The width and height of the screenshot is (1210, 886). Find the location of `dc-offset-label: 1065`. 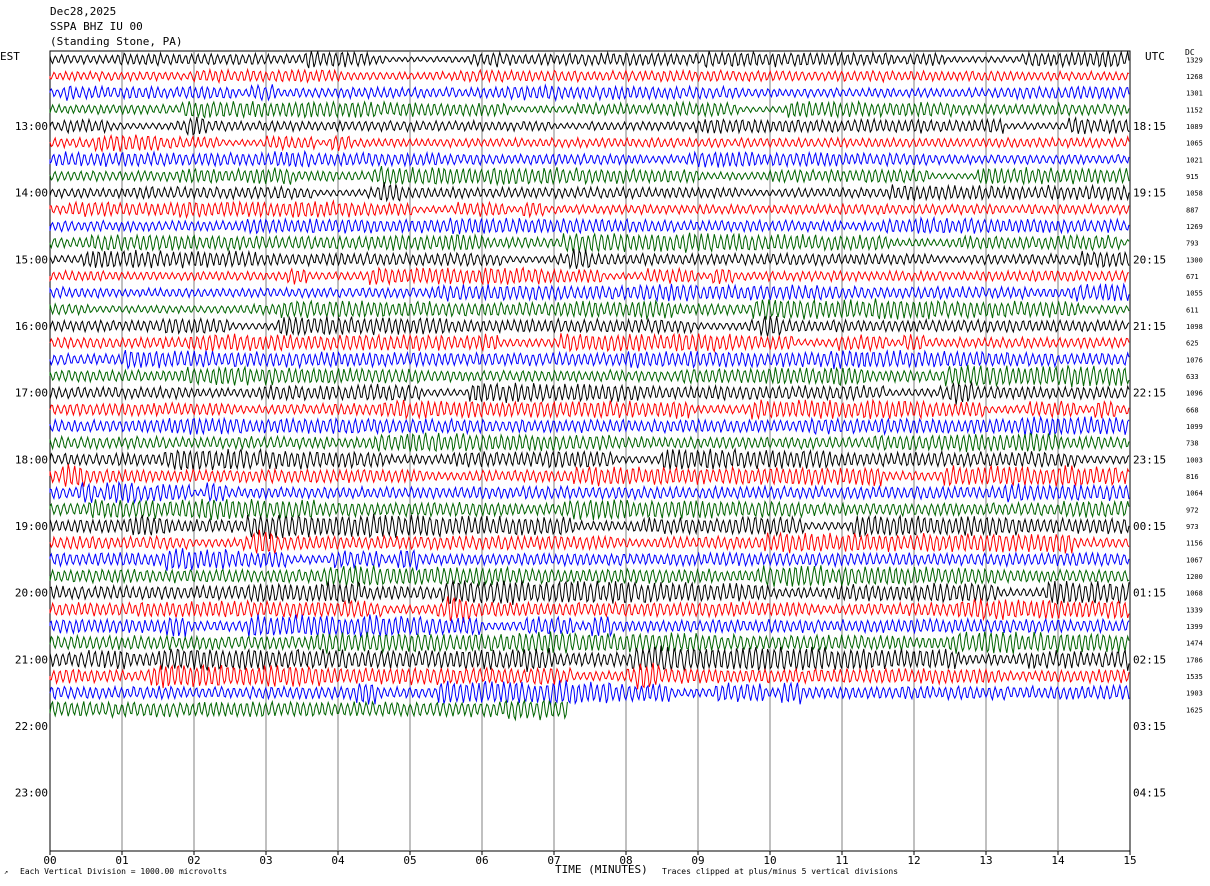

dc-offset-label: 1065 is located at coordinates (1194, 144).